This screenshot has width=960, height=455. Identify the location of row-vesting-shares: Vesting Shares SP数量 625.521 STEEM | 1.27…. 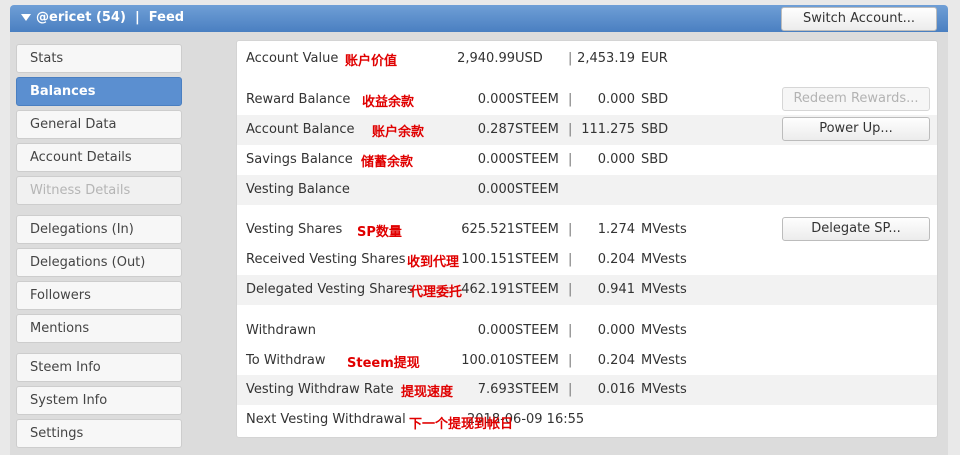
(587, 230).